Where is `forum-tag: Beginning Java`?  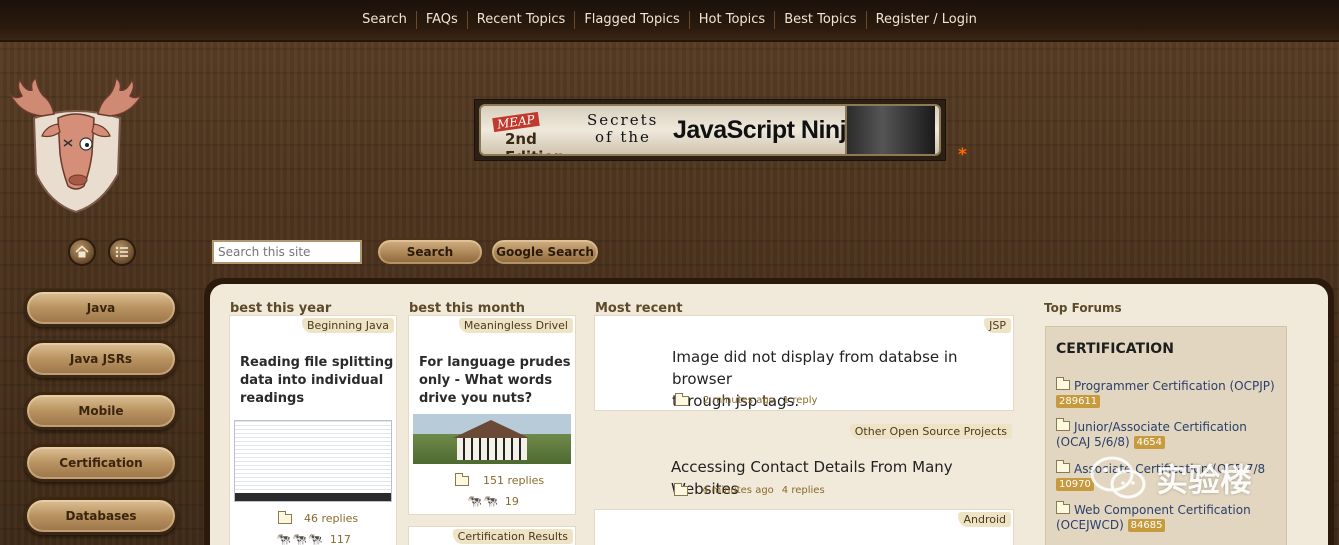
forum-tag: Beginning Java is located at coordinates (347, 325).